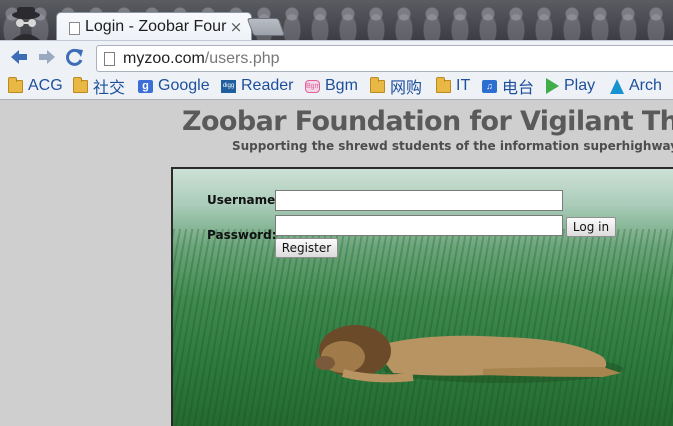  I want to click on bookmark-bgm: Bgm Bgm, so click(331, 86).